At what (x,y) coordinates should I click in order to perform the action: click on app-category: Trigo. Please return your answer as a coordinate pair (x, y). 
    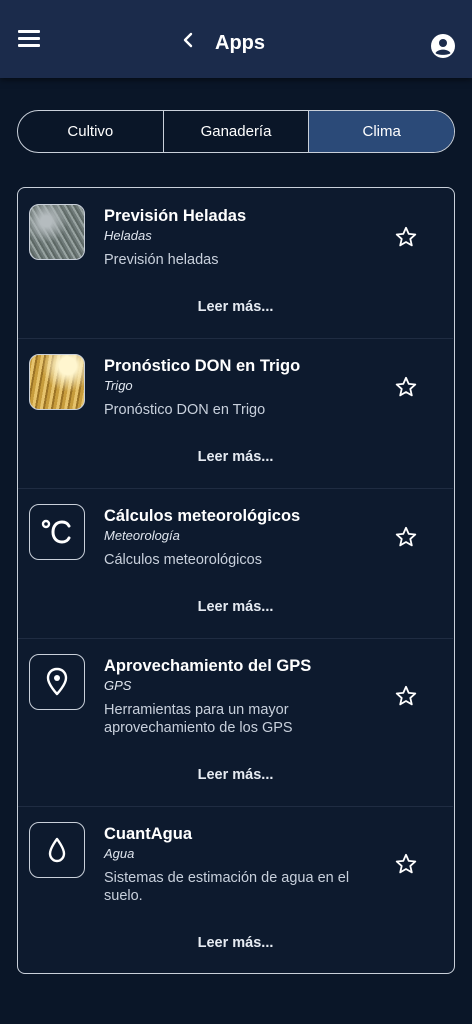
    Looking at the image, I should click on (118, 385).